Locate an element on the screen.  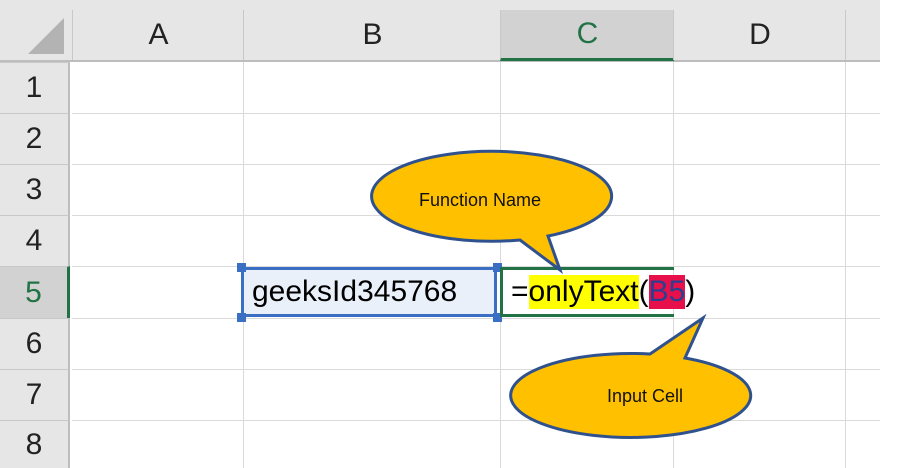
callout-function-name: Function Name is located at coordinates (480, 200).